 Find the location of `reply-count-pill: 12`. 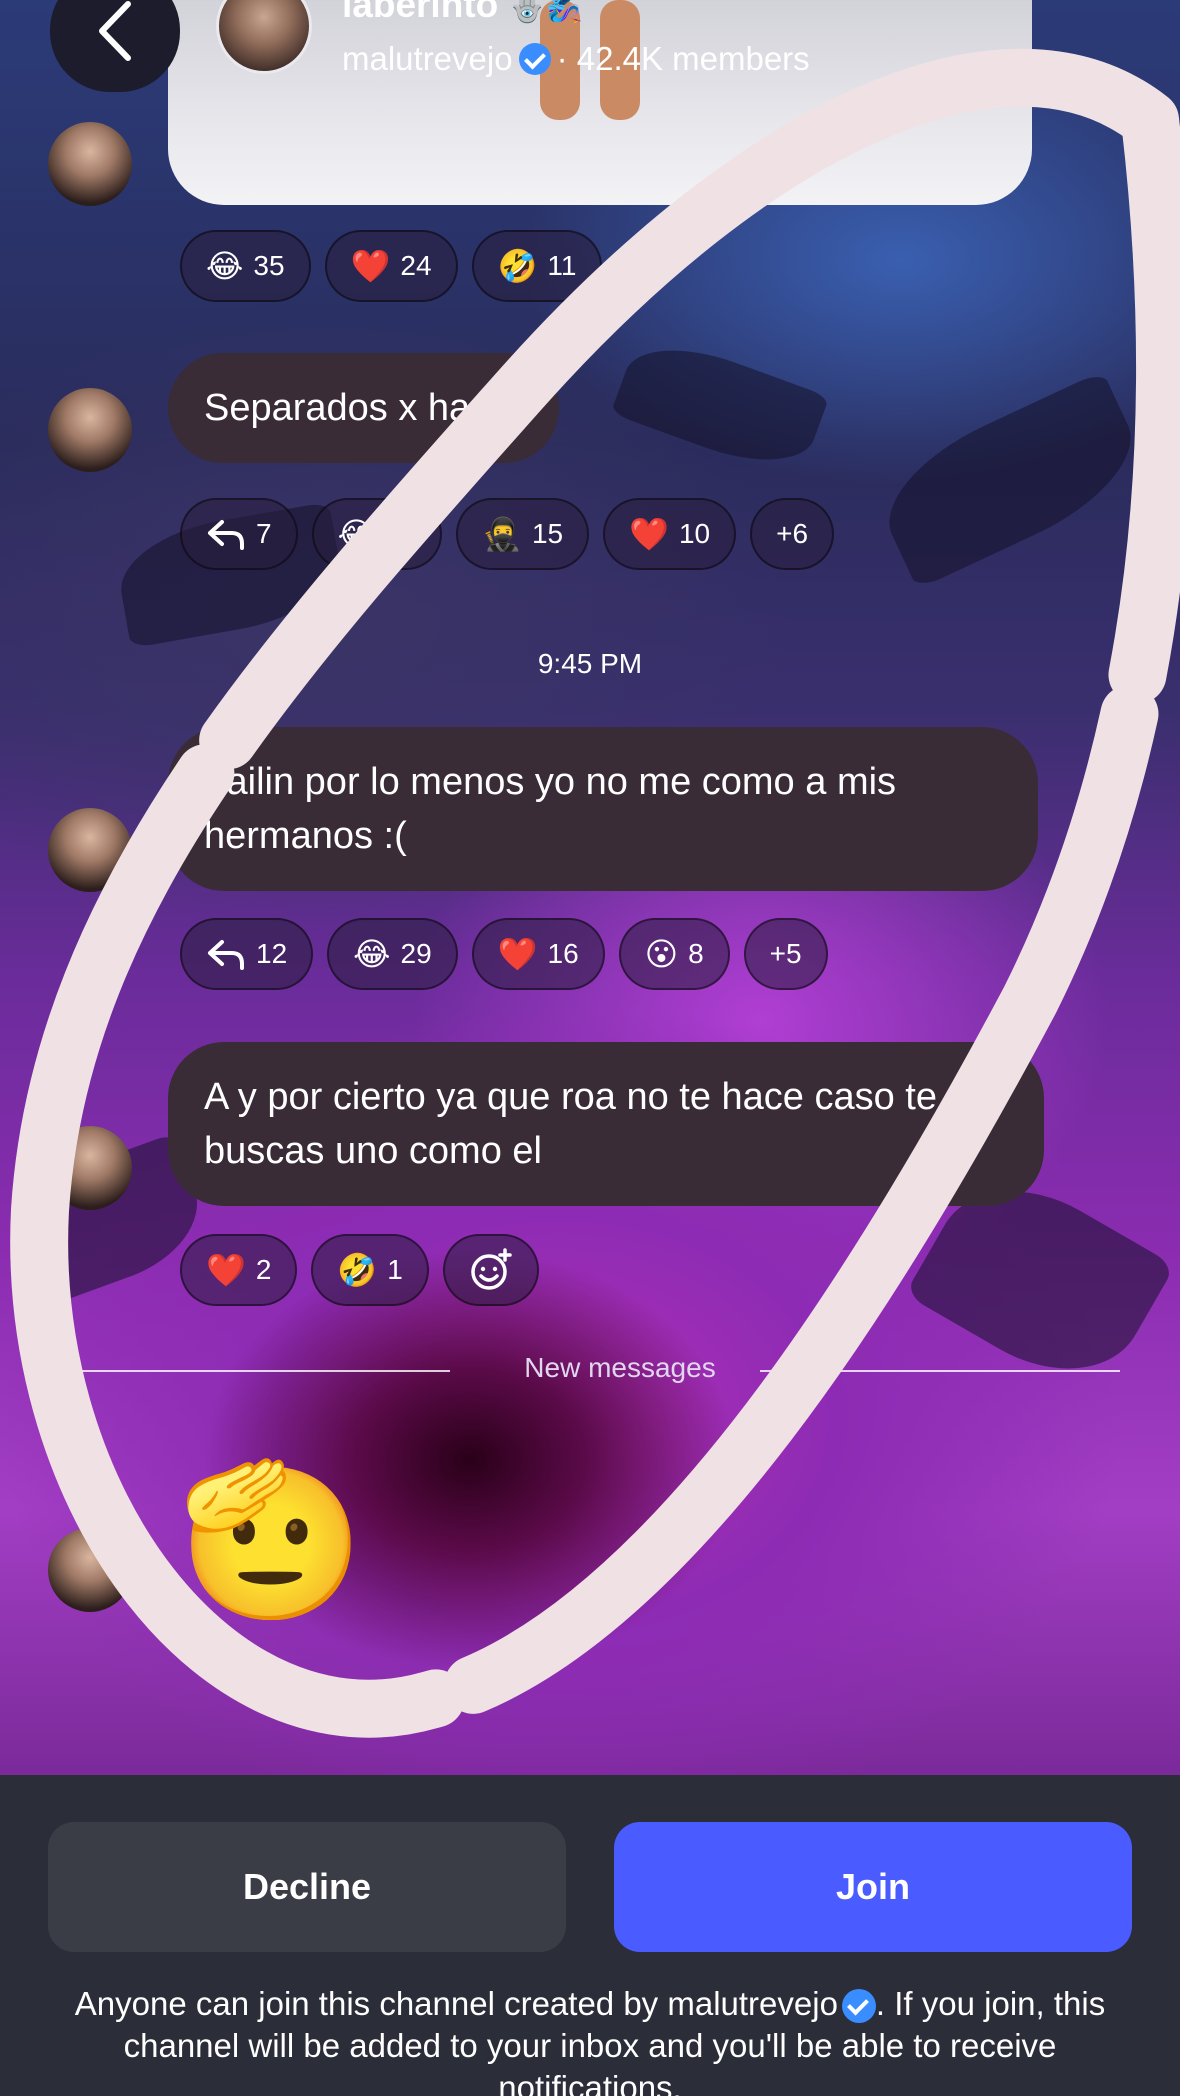

reply-count-pill: 12 is located at coordinates (247, 954).